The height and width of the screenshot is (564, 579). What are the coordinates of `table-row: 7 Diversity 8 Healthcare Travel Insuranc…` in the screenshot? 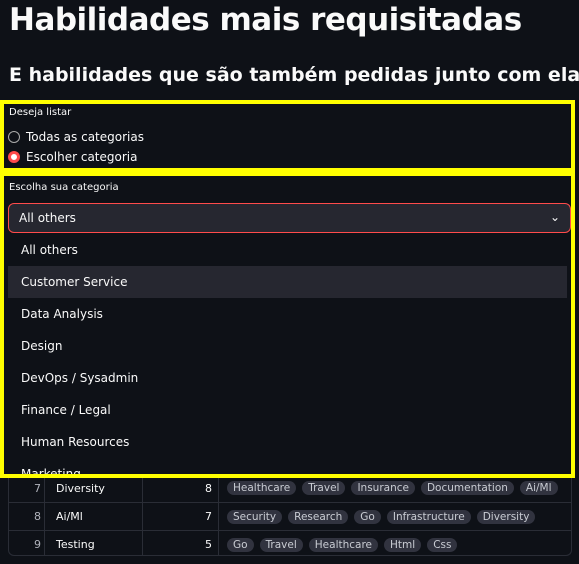 It's located at (290, 488).